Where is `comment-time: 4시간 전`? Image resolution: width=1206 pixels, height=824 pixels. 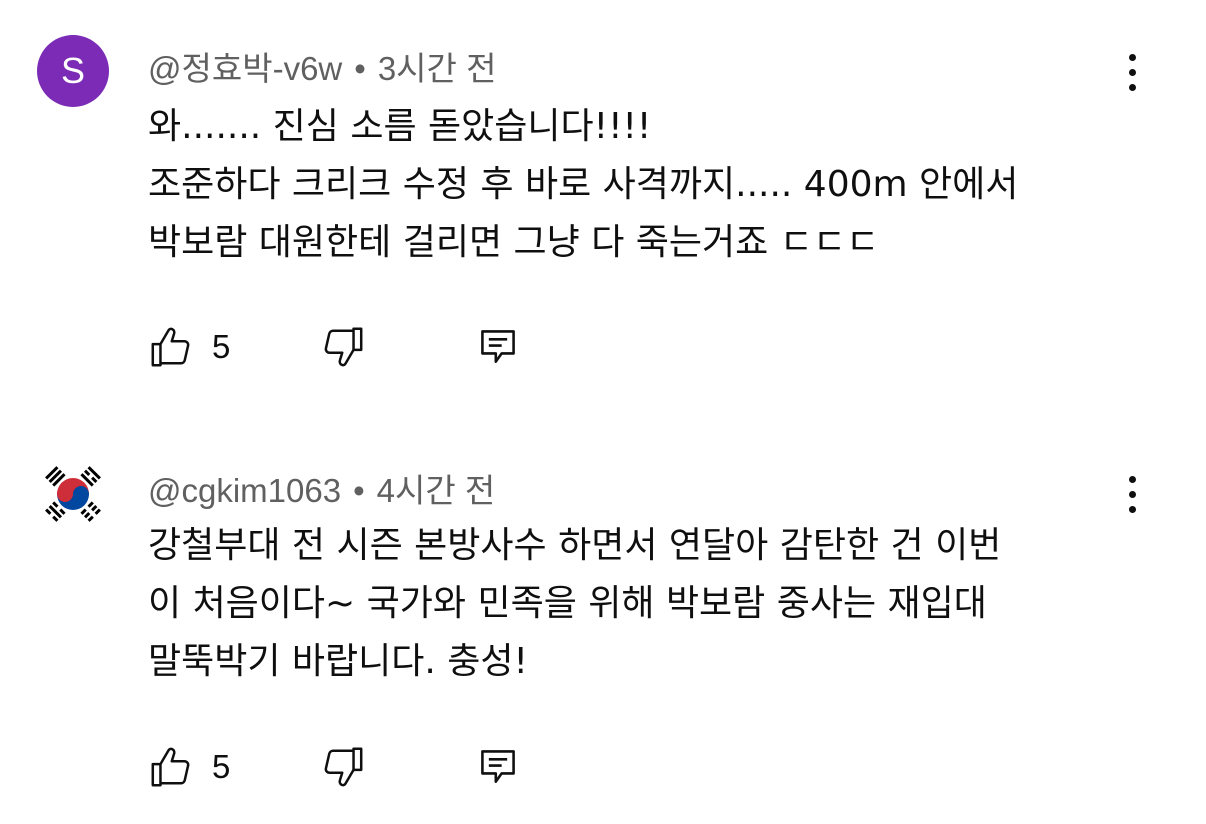 comment-time: 4시간 전 is located at coordinates (436, 490).